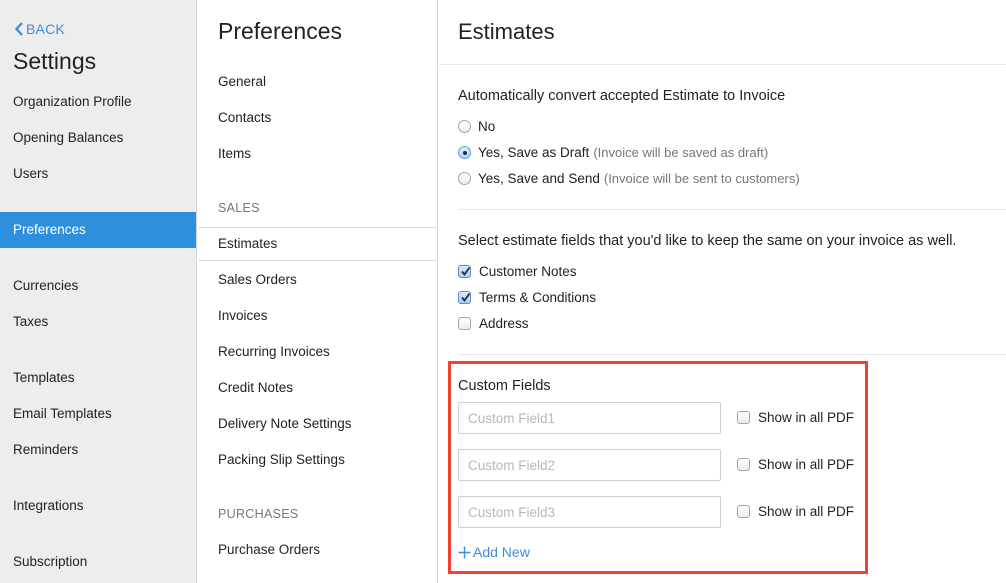  What do you see at coordinates (504, 386) in the screenshot?
I see `custom-fields-label: Custom Fields` at bounding box center [504, 386].